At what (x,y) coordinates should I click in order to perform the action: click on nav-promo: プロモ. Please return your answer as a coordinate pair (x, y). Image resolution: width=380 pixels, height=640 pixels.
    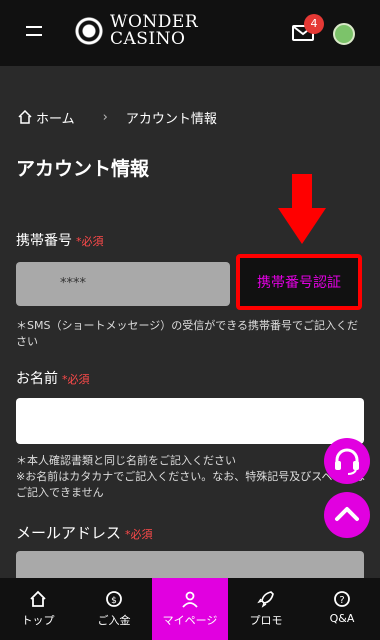
    Looking at the image, I should click on (266, 609).